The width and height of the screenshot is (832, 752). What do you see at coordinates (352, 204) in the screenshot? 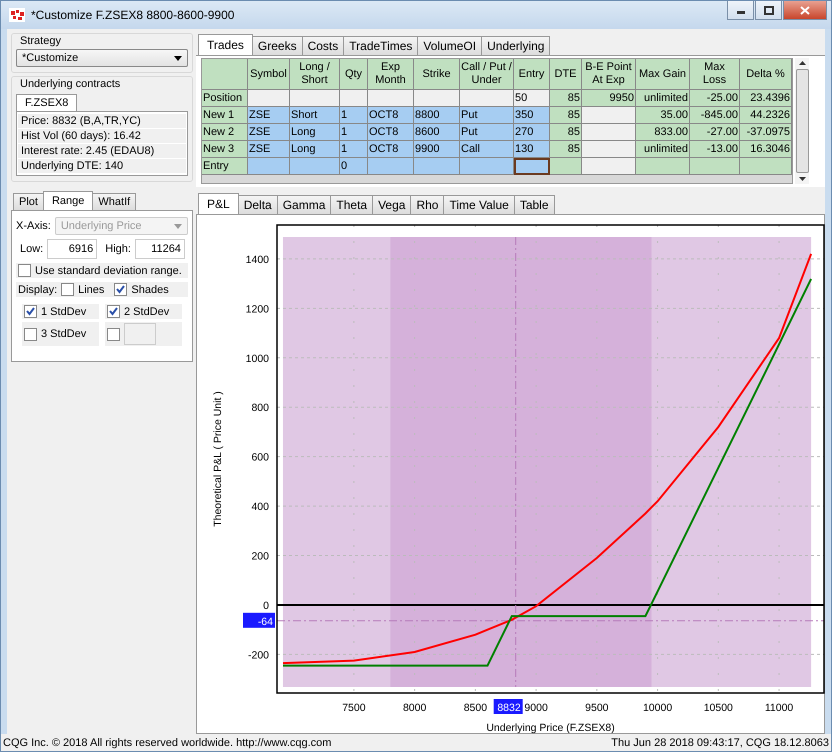
I see `chart-tab: Theta` at bounding box center [352, 204].